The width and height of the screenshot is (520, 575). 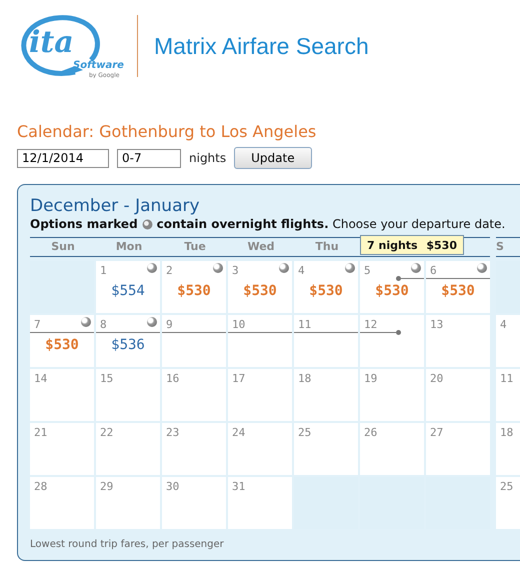 What do you see at coordinates (147, 224) in the screenshot?
I see `overnight-icon` at bounding box center [147, 224].